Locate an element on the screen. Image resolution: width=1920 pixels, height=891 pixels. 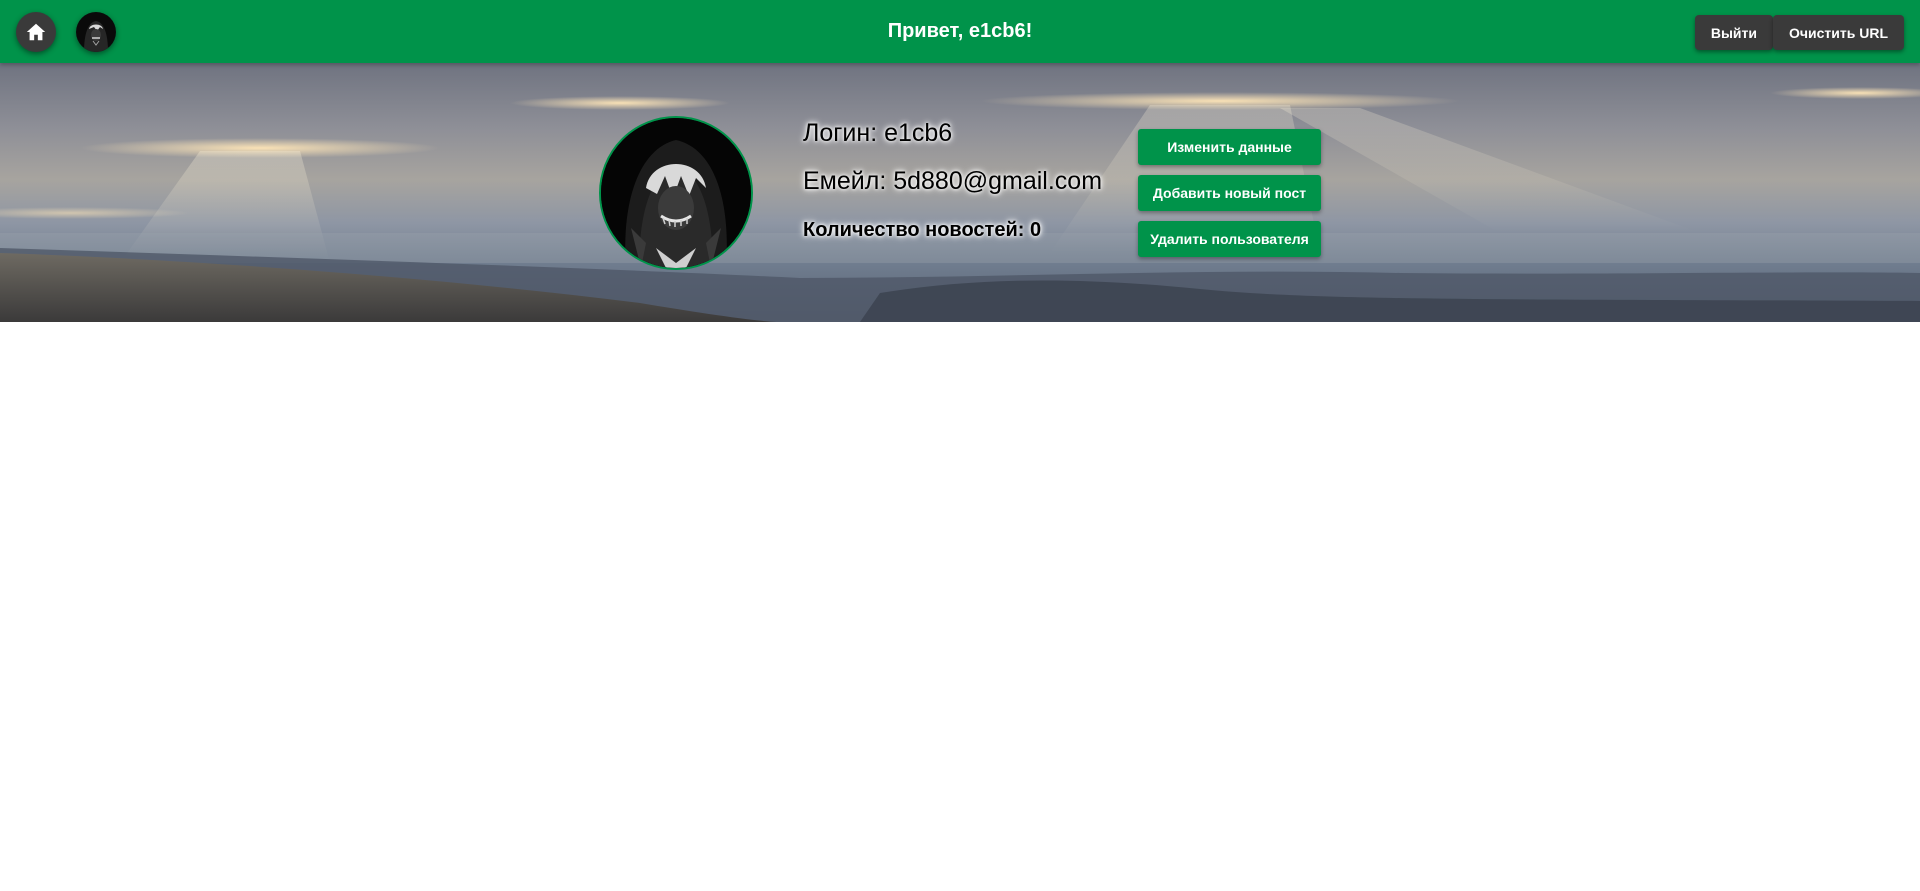
profile-avatar is located at coordinates (676, 193).